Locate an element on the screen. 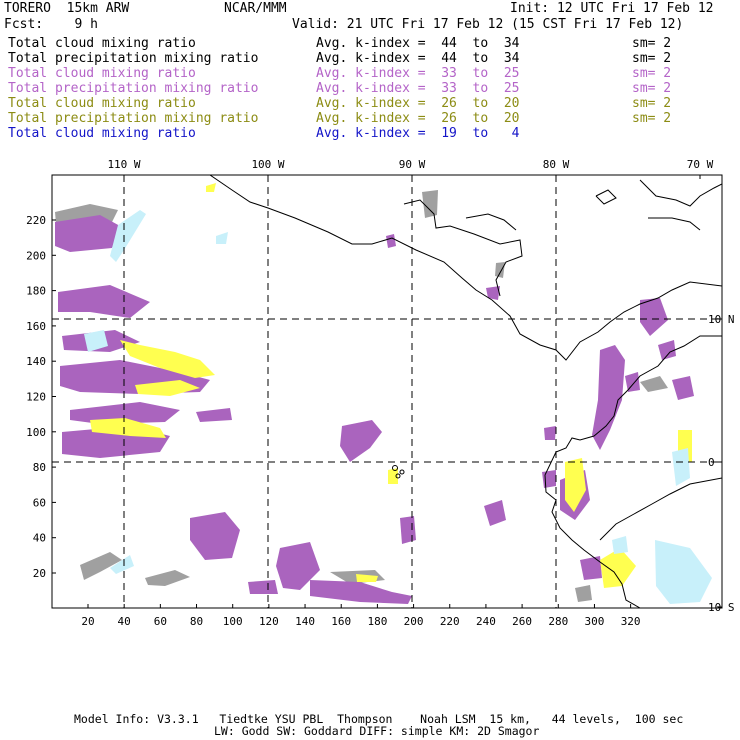 The height and width of the screenshot is (740, 740). x-tick-label-60: 60 is located at coordinates (160, 621).